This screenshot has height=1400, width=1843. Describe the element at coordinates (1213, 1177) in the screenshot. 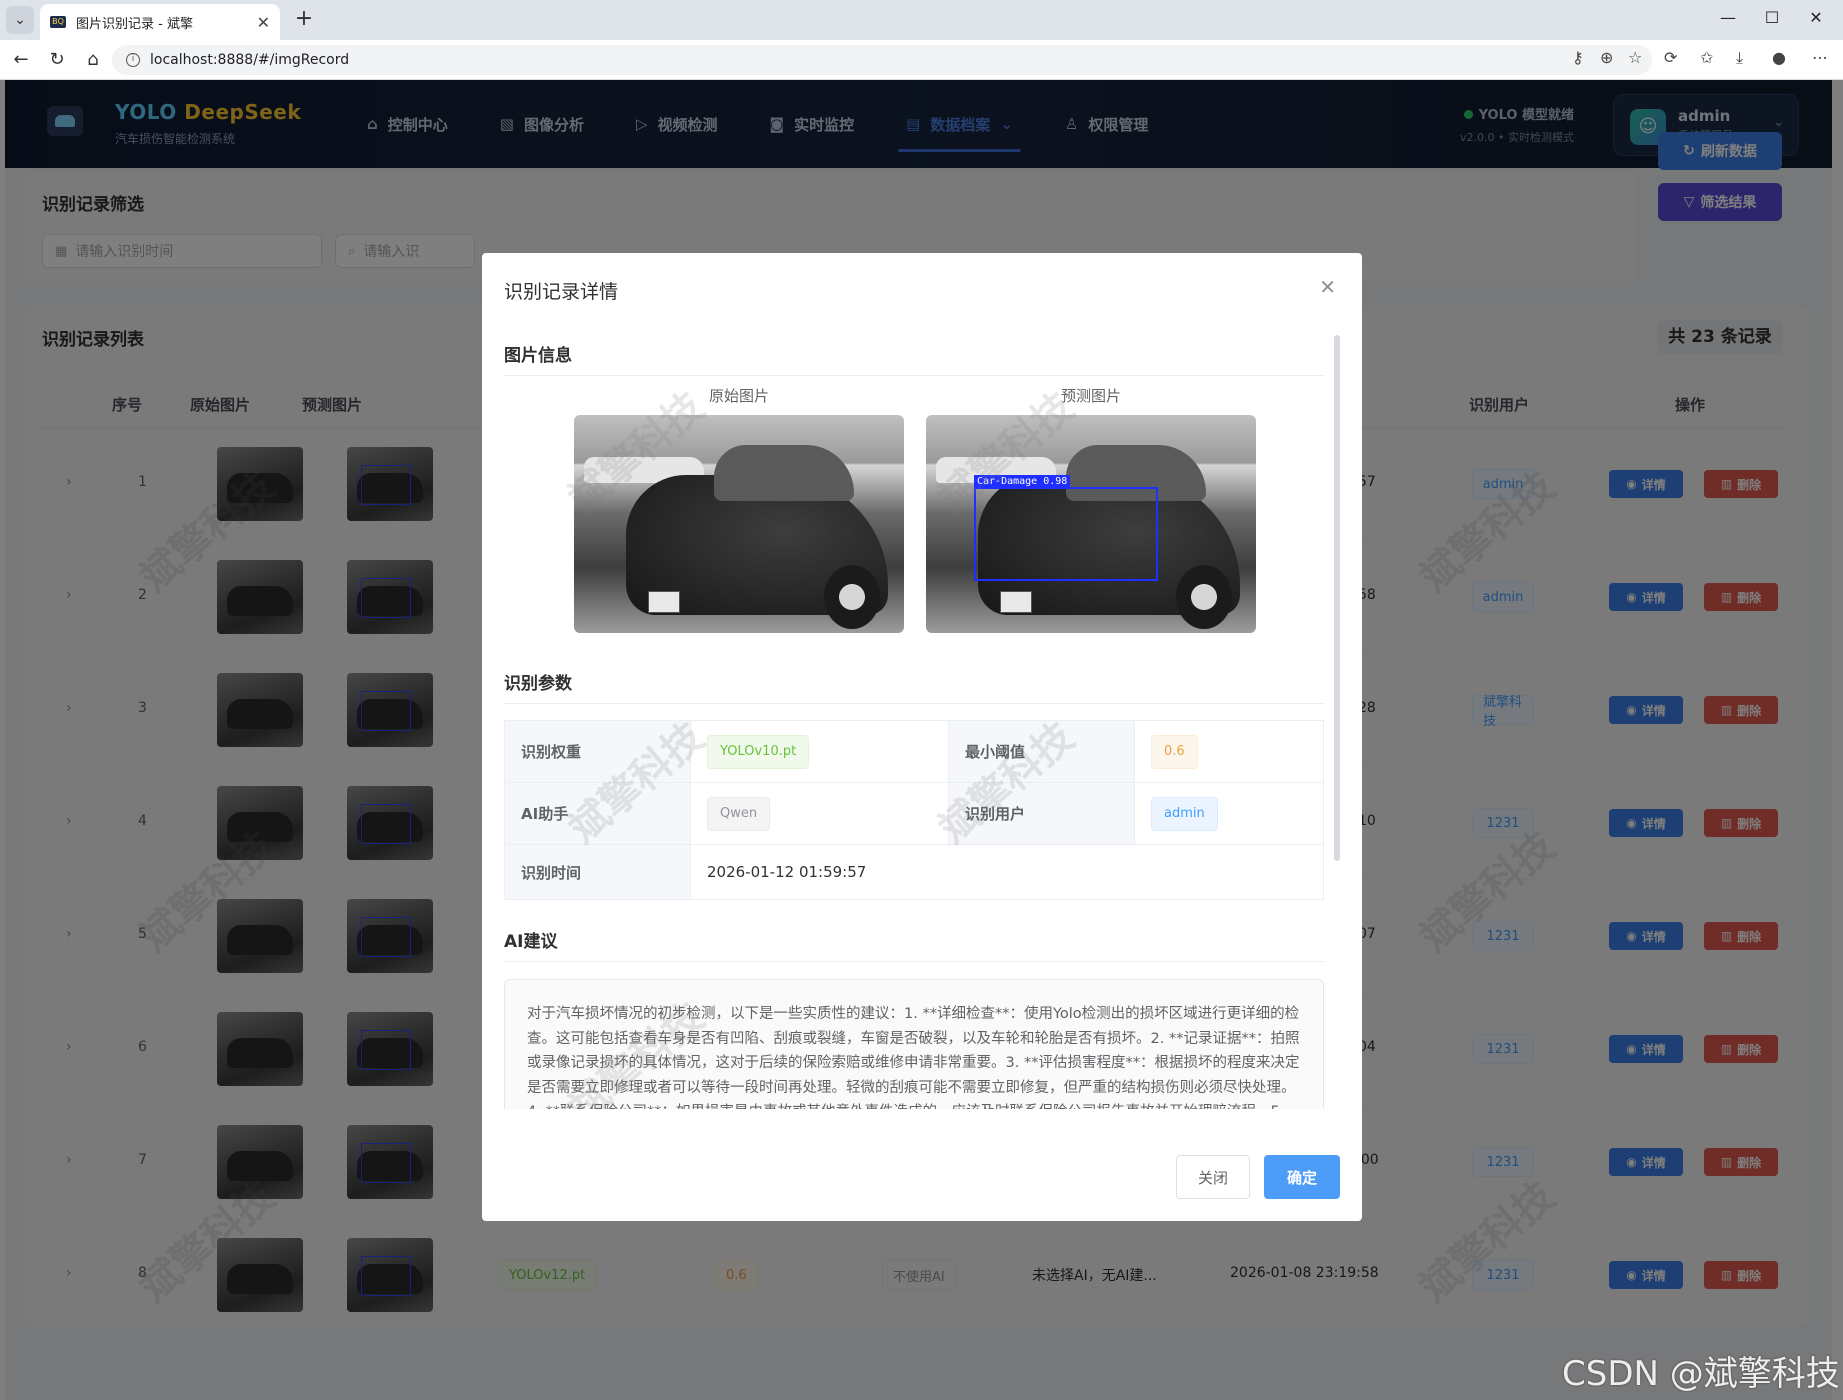

I see `close-button: 关闭` at that location.